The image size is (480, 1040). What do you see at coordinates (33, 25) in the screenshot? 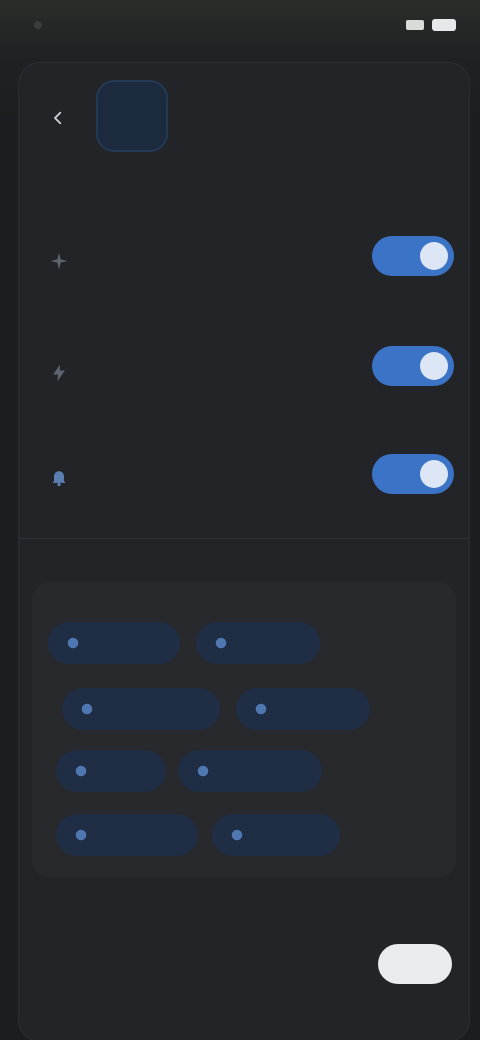
I see `status-left` at bounding box center [33, 25].